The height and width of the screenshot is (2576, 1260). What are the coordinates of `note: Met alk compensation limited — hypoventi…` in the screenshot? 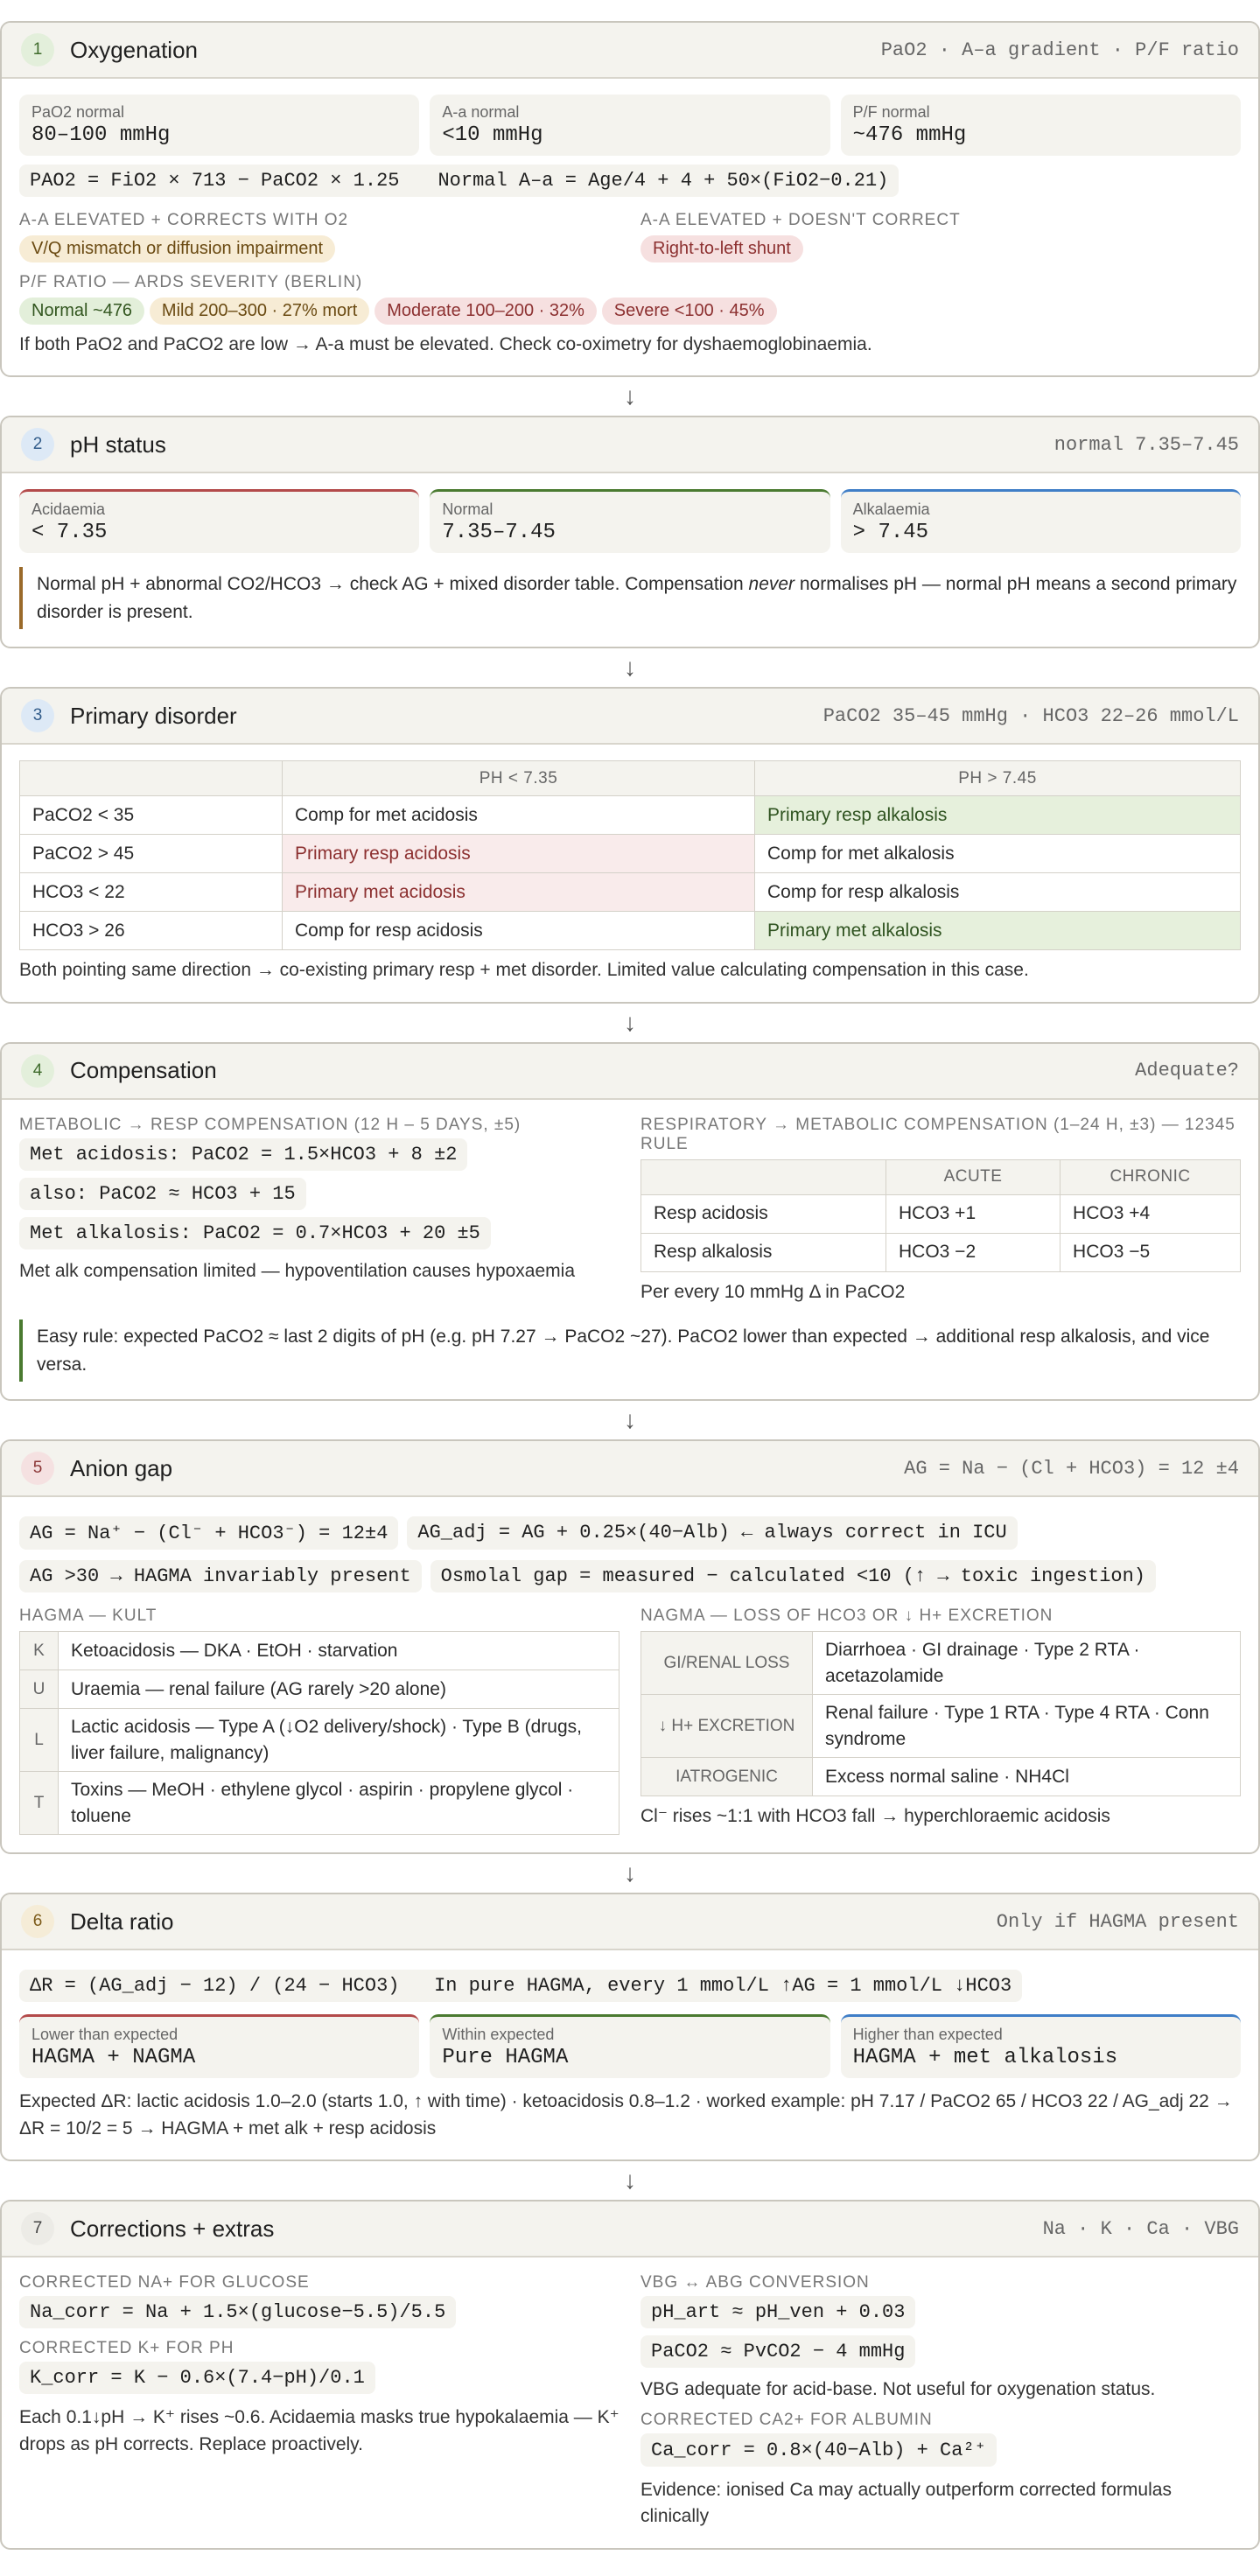 It's located at (297, 1270).